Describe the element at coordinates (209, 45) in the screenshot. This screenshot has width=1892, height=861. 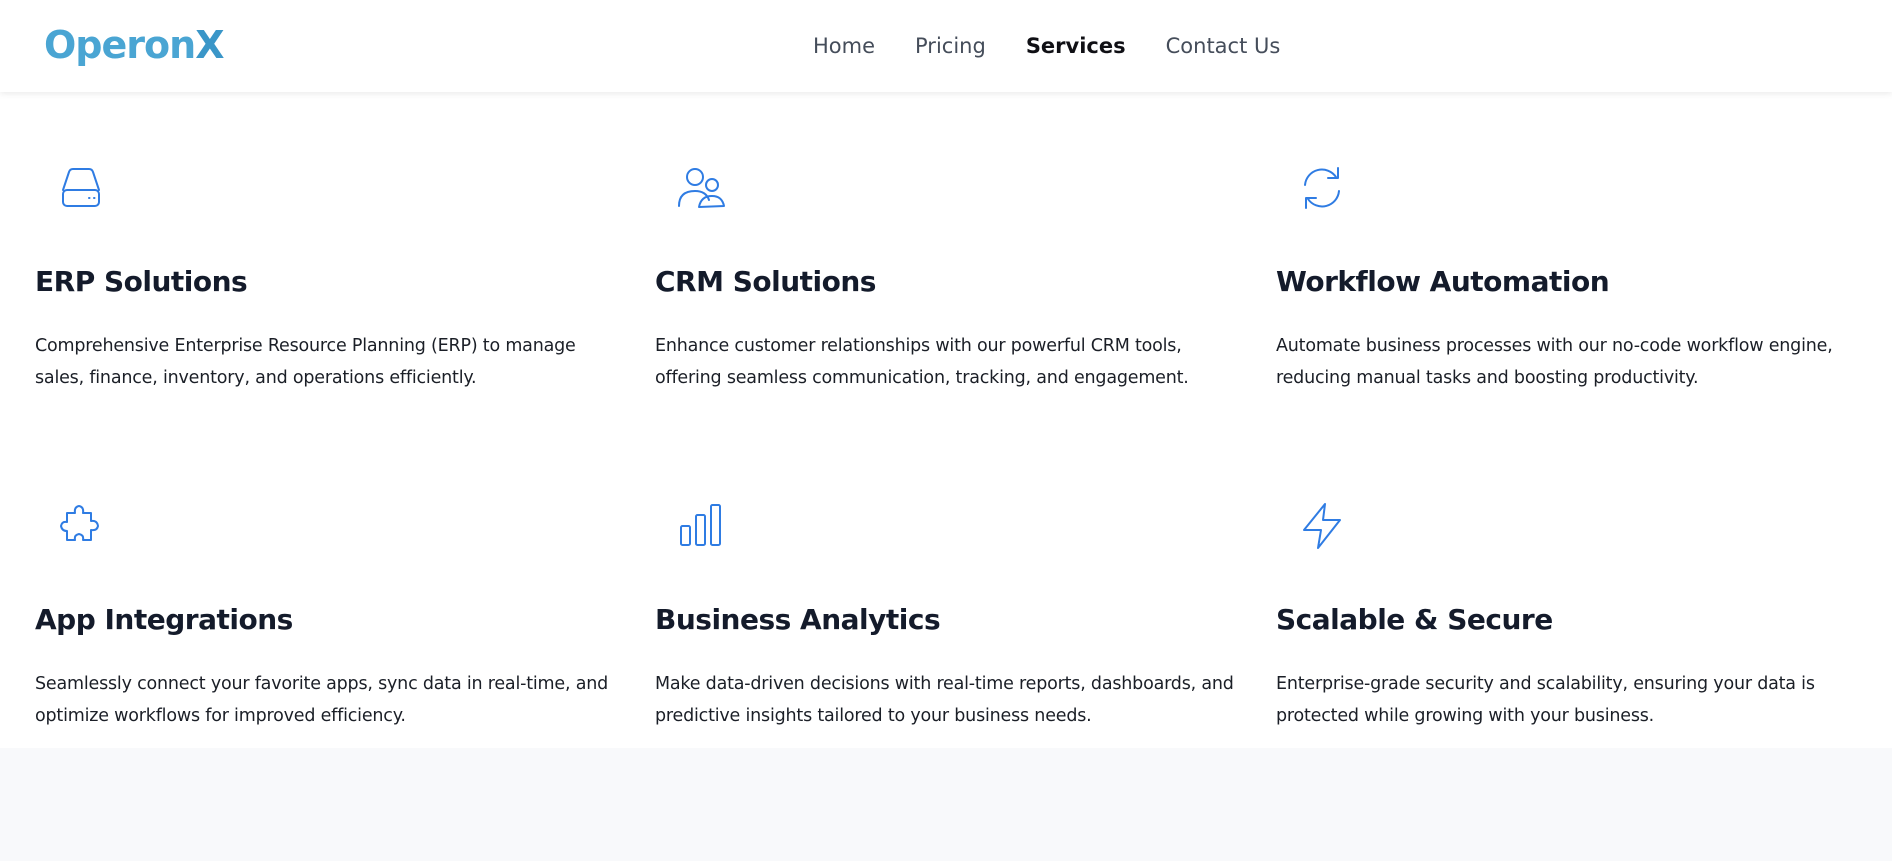
I see `logo-accent: X` at that location.